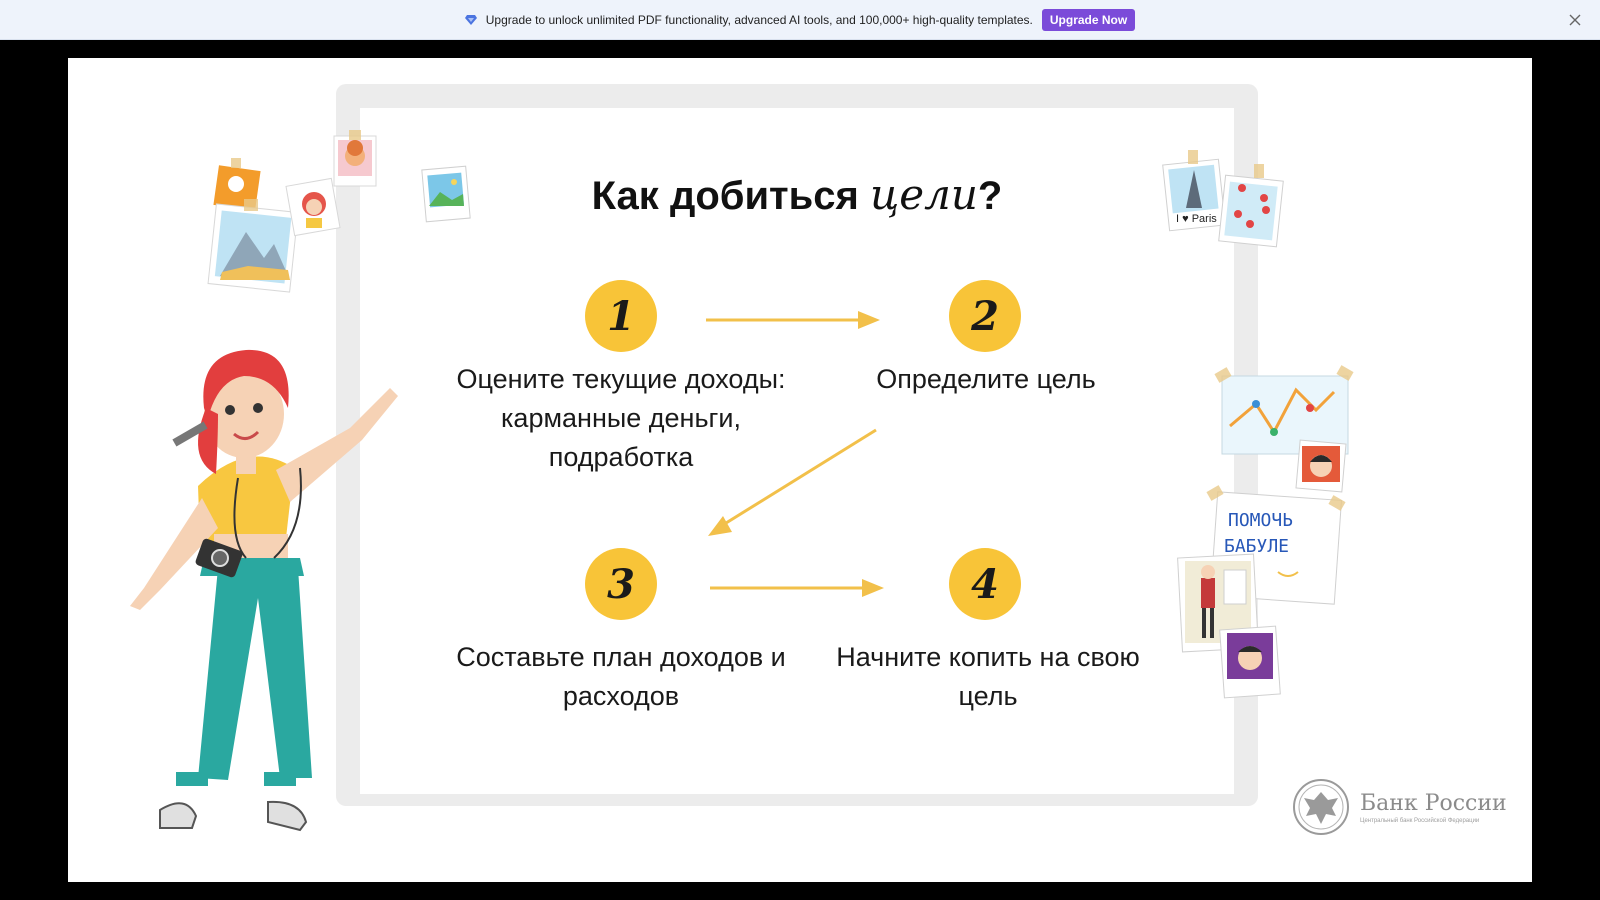 The width and height of the screenshot is (1600, 900). I want to click on upgrade-now-button: Upgrade Now, so click(1088, 19).